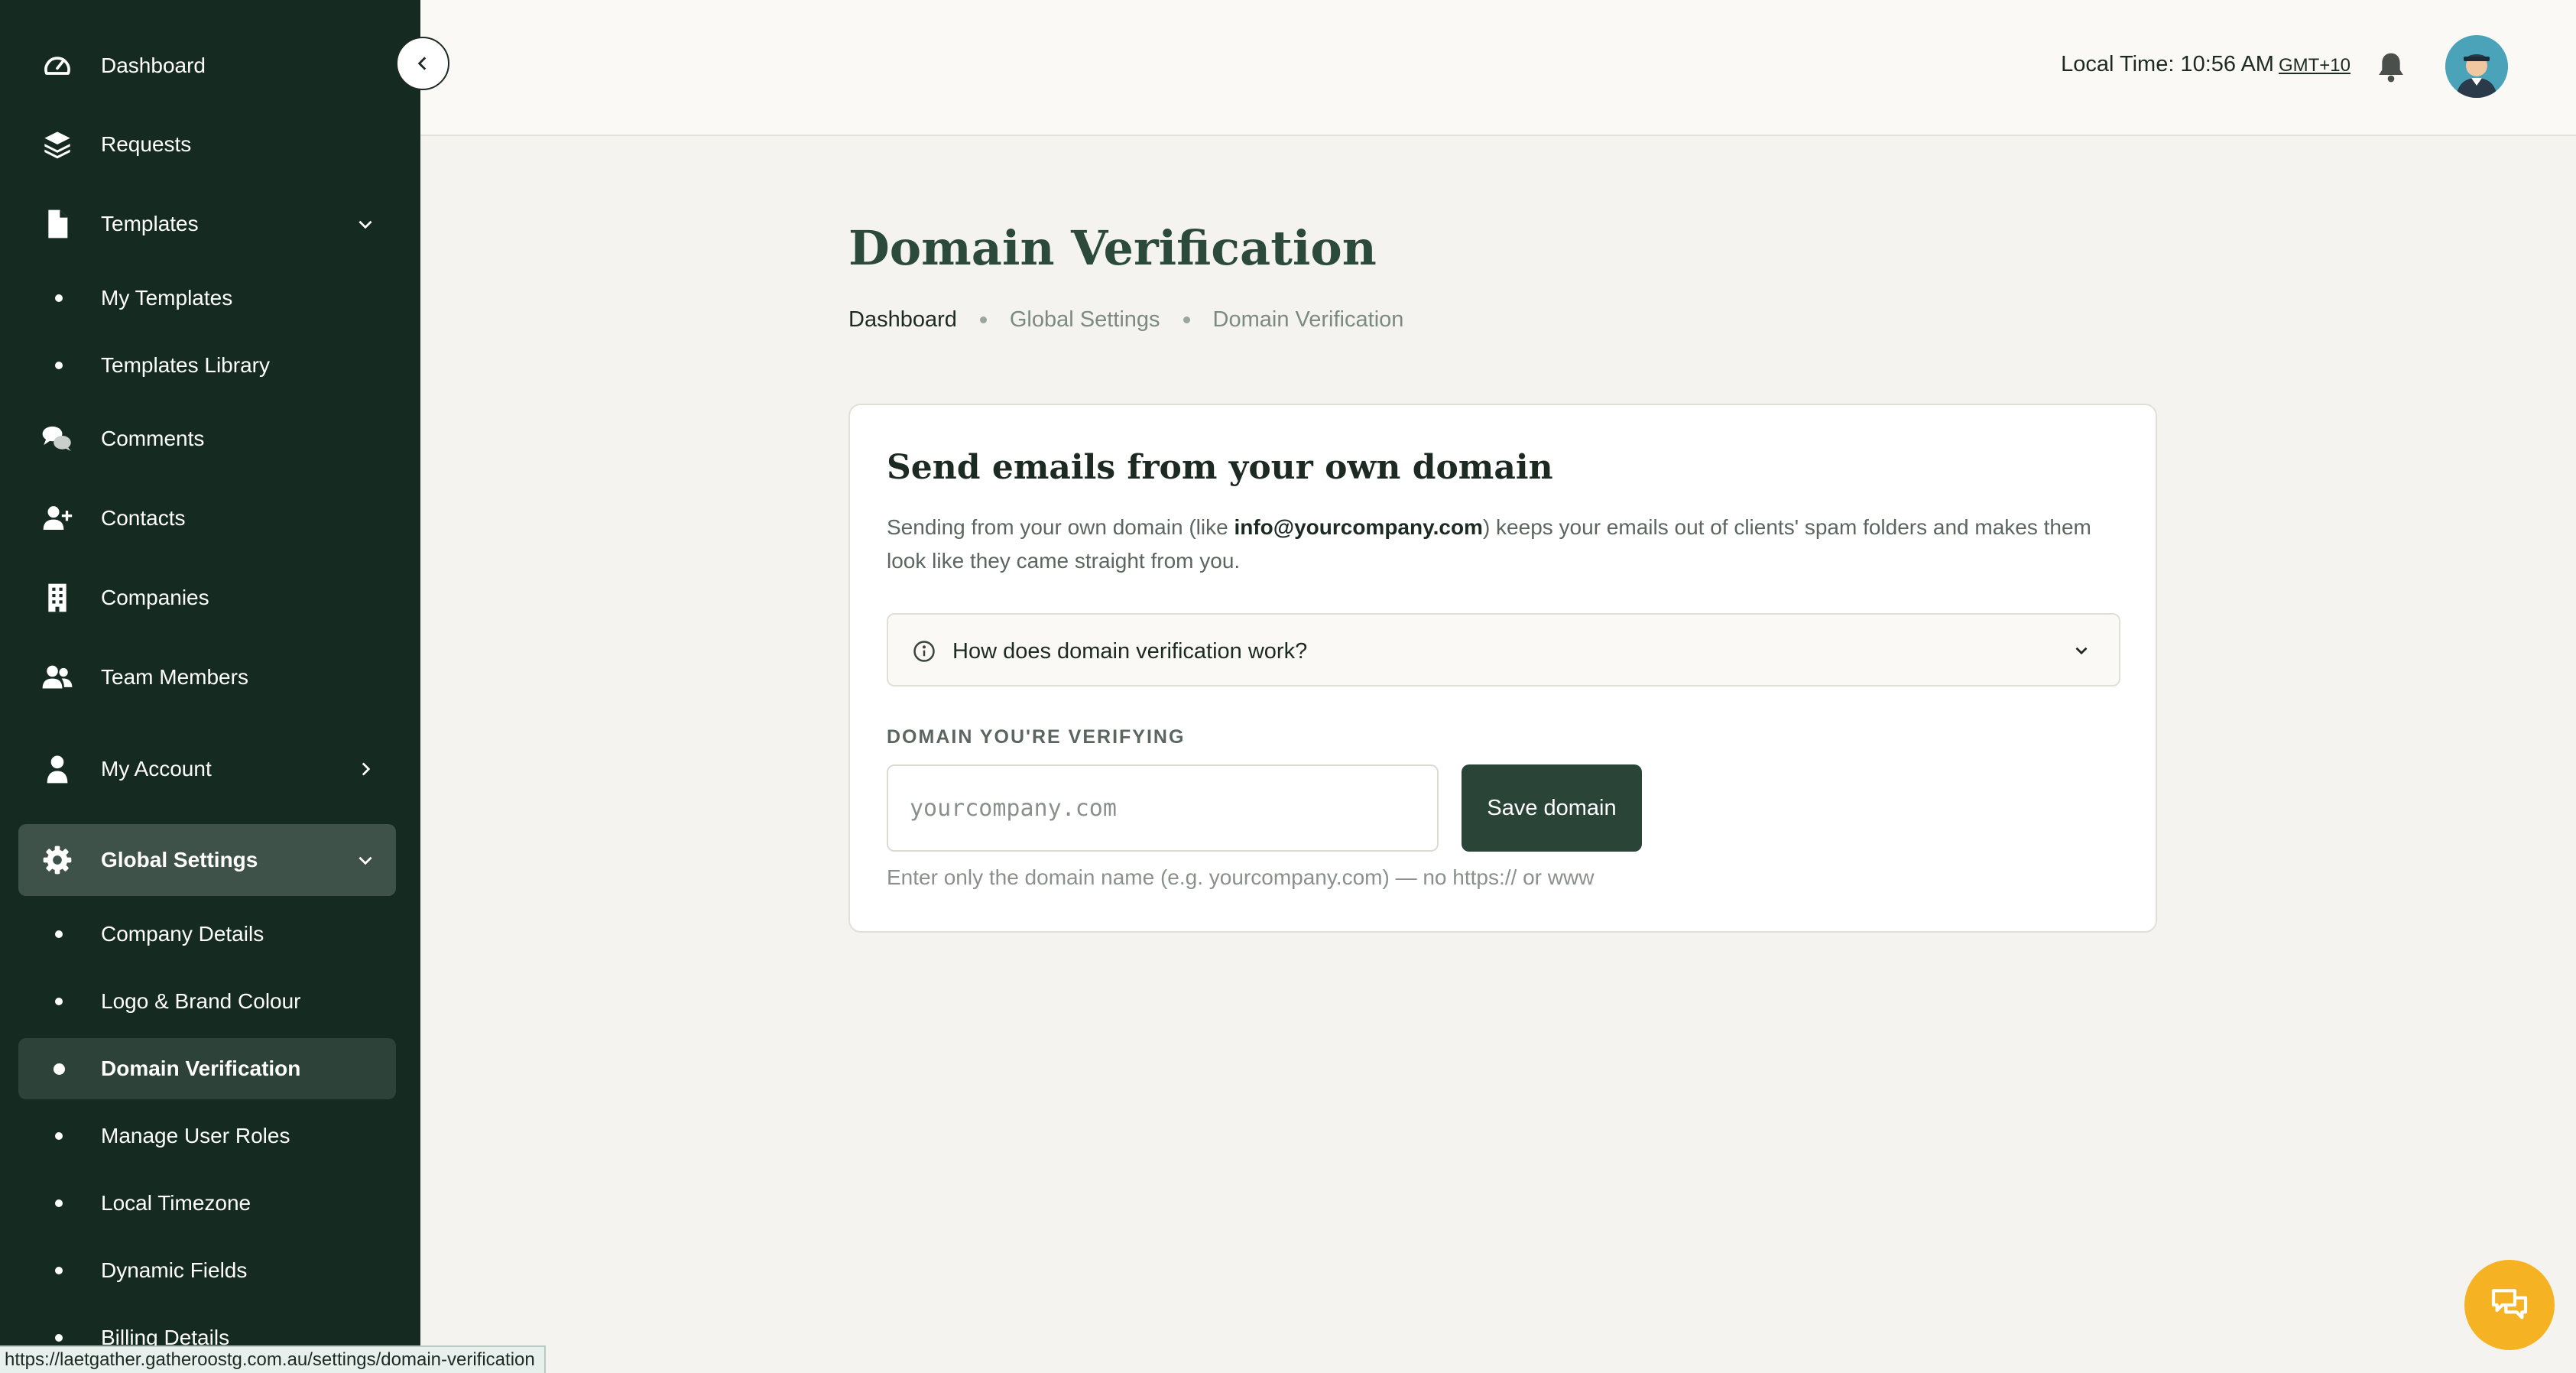  What do you see at coordinates (201, 1068) in the screenshot?
I see `sidebar-subitem-label: Domain Verification` at bounding box center [201, 1068].